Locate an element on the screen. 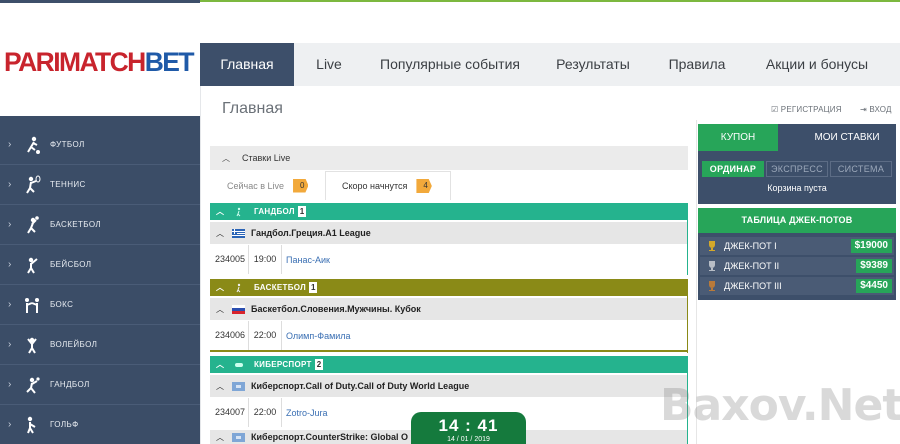  jackpot-row: ДЖЕК-ПОТ II $9389 is located at coordinates (797, 266).